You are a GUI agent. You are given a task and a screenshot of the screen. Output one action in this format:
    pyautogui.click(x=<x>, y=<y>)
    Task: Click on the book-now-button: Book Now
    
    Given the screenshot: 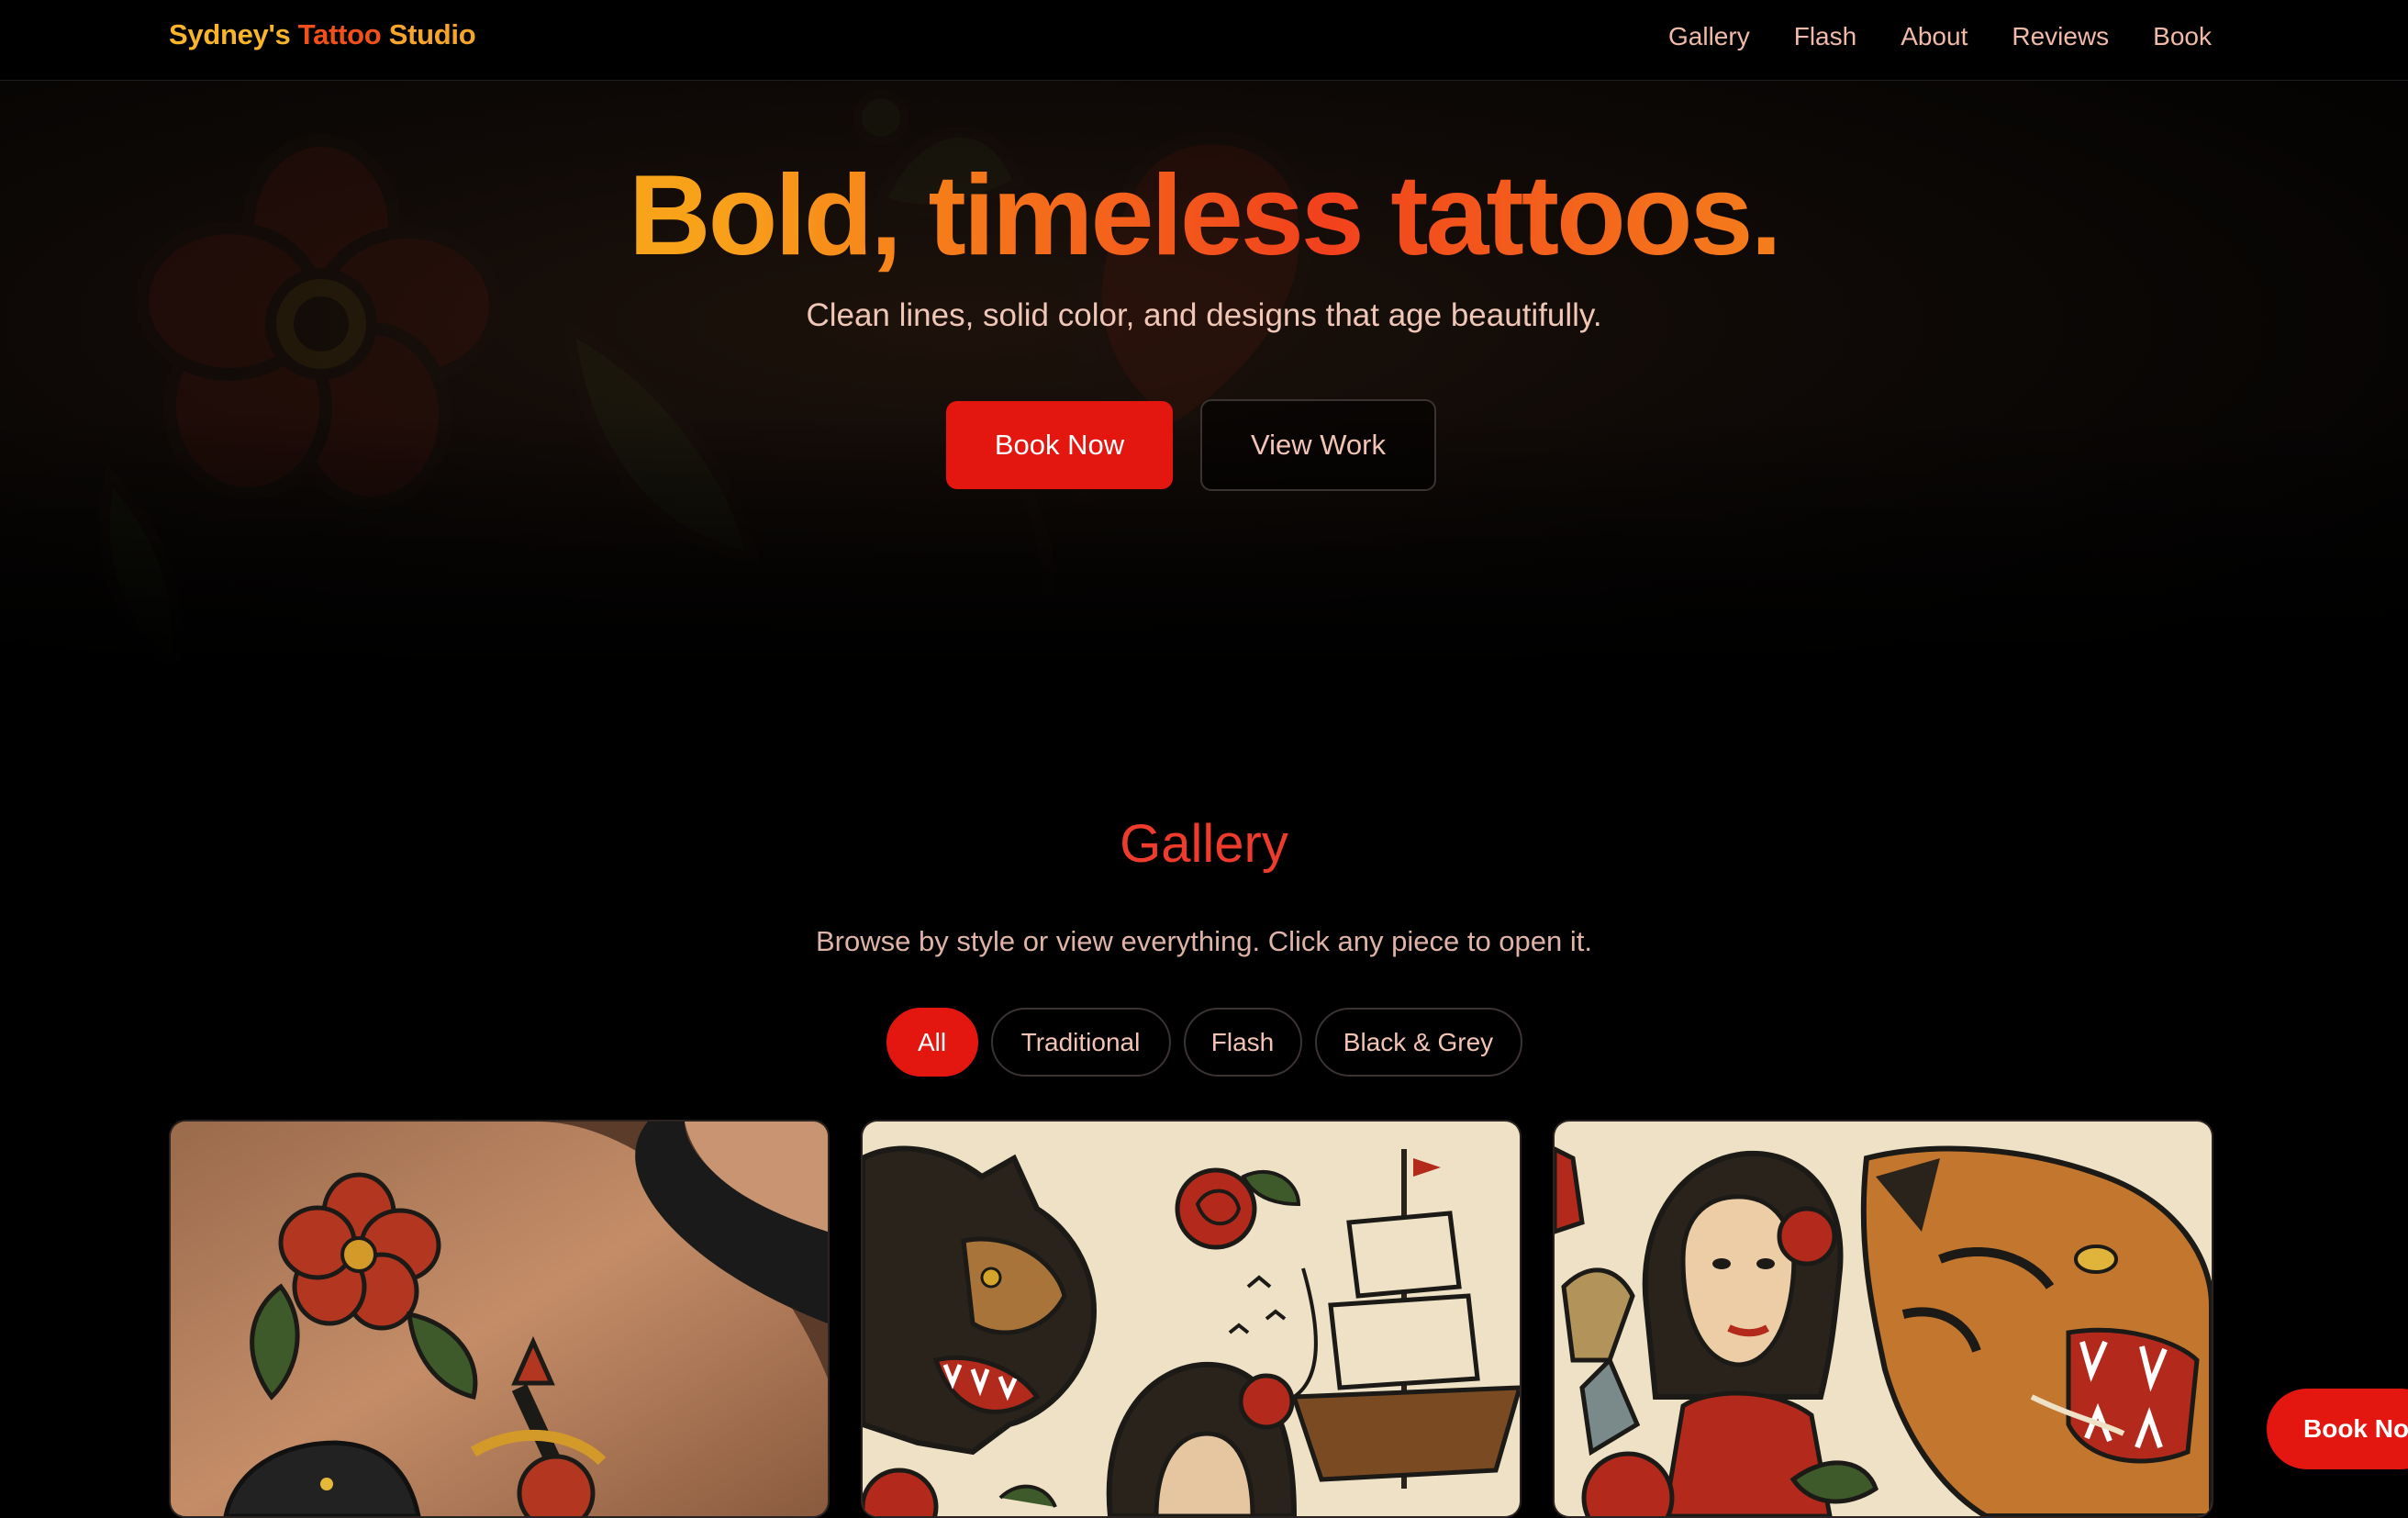 What is the action you would take?
    pyautogui.click(x=1060, y=445)
    